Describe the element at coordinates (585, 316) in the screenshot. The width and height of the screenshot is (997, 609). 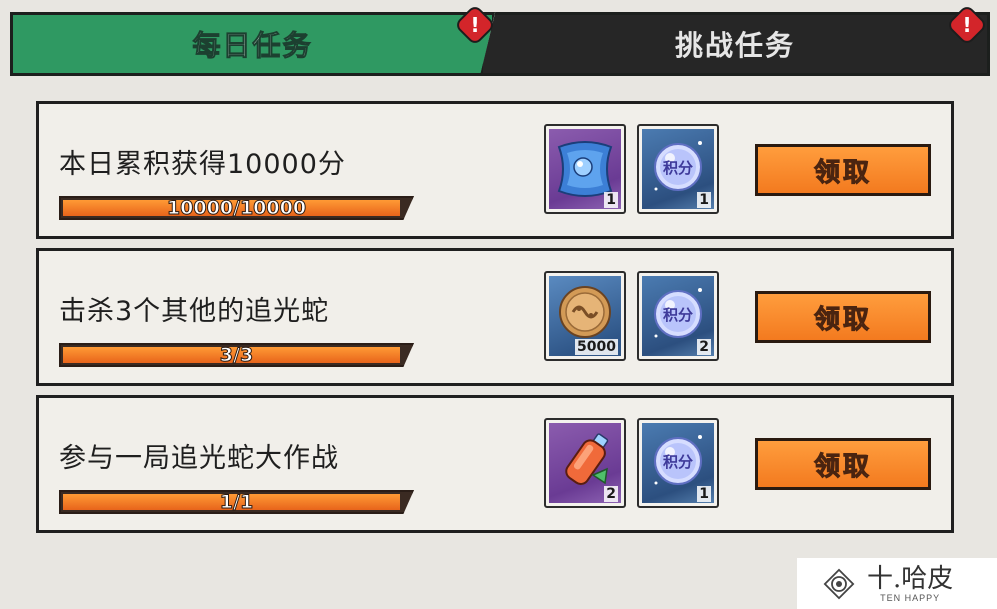
I see `reward-slot: 5000` at that location.